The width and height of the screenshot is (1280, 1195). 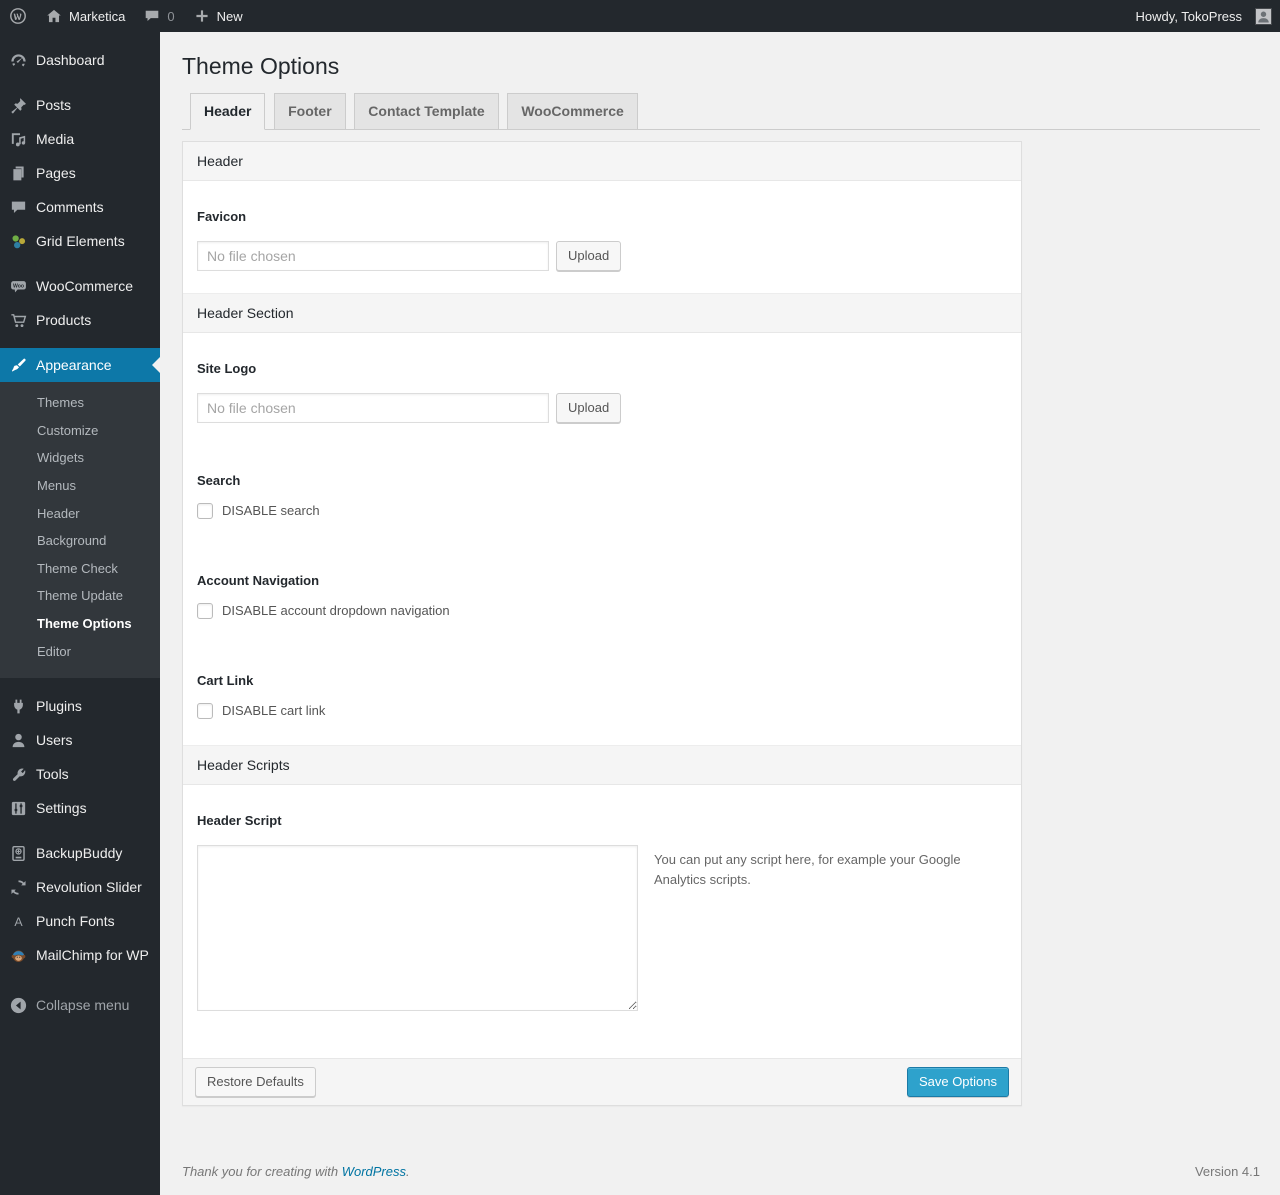 I want to click on sidebar-item-label: Collapse menu, so click(x=83, y=1005).